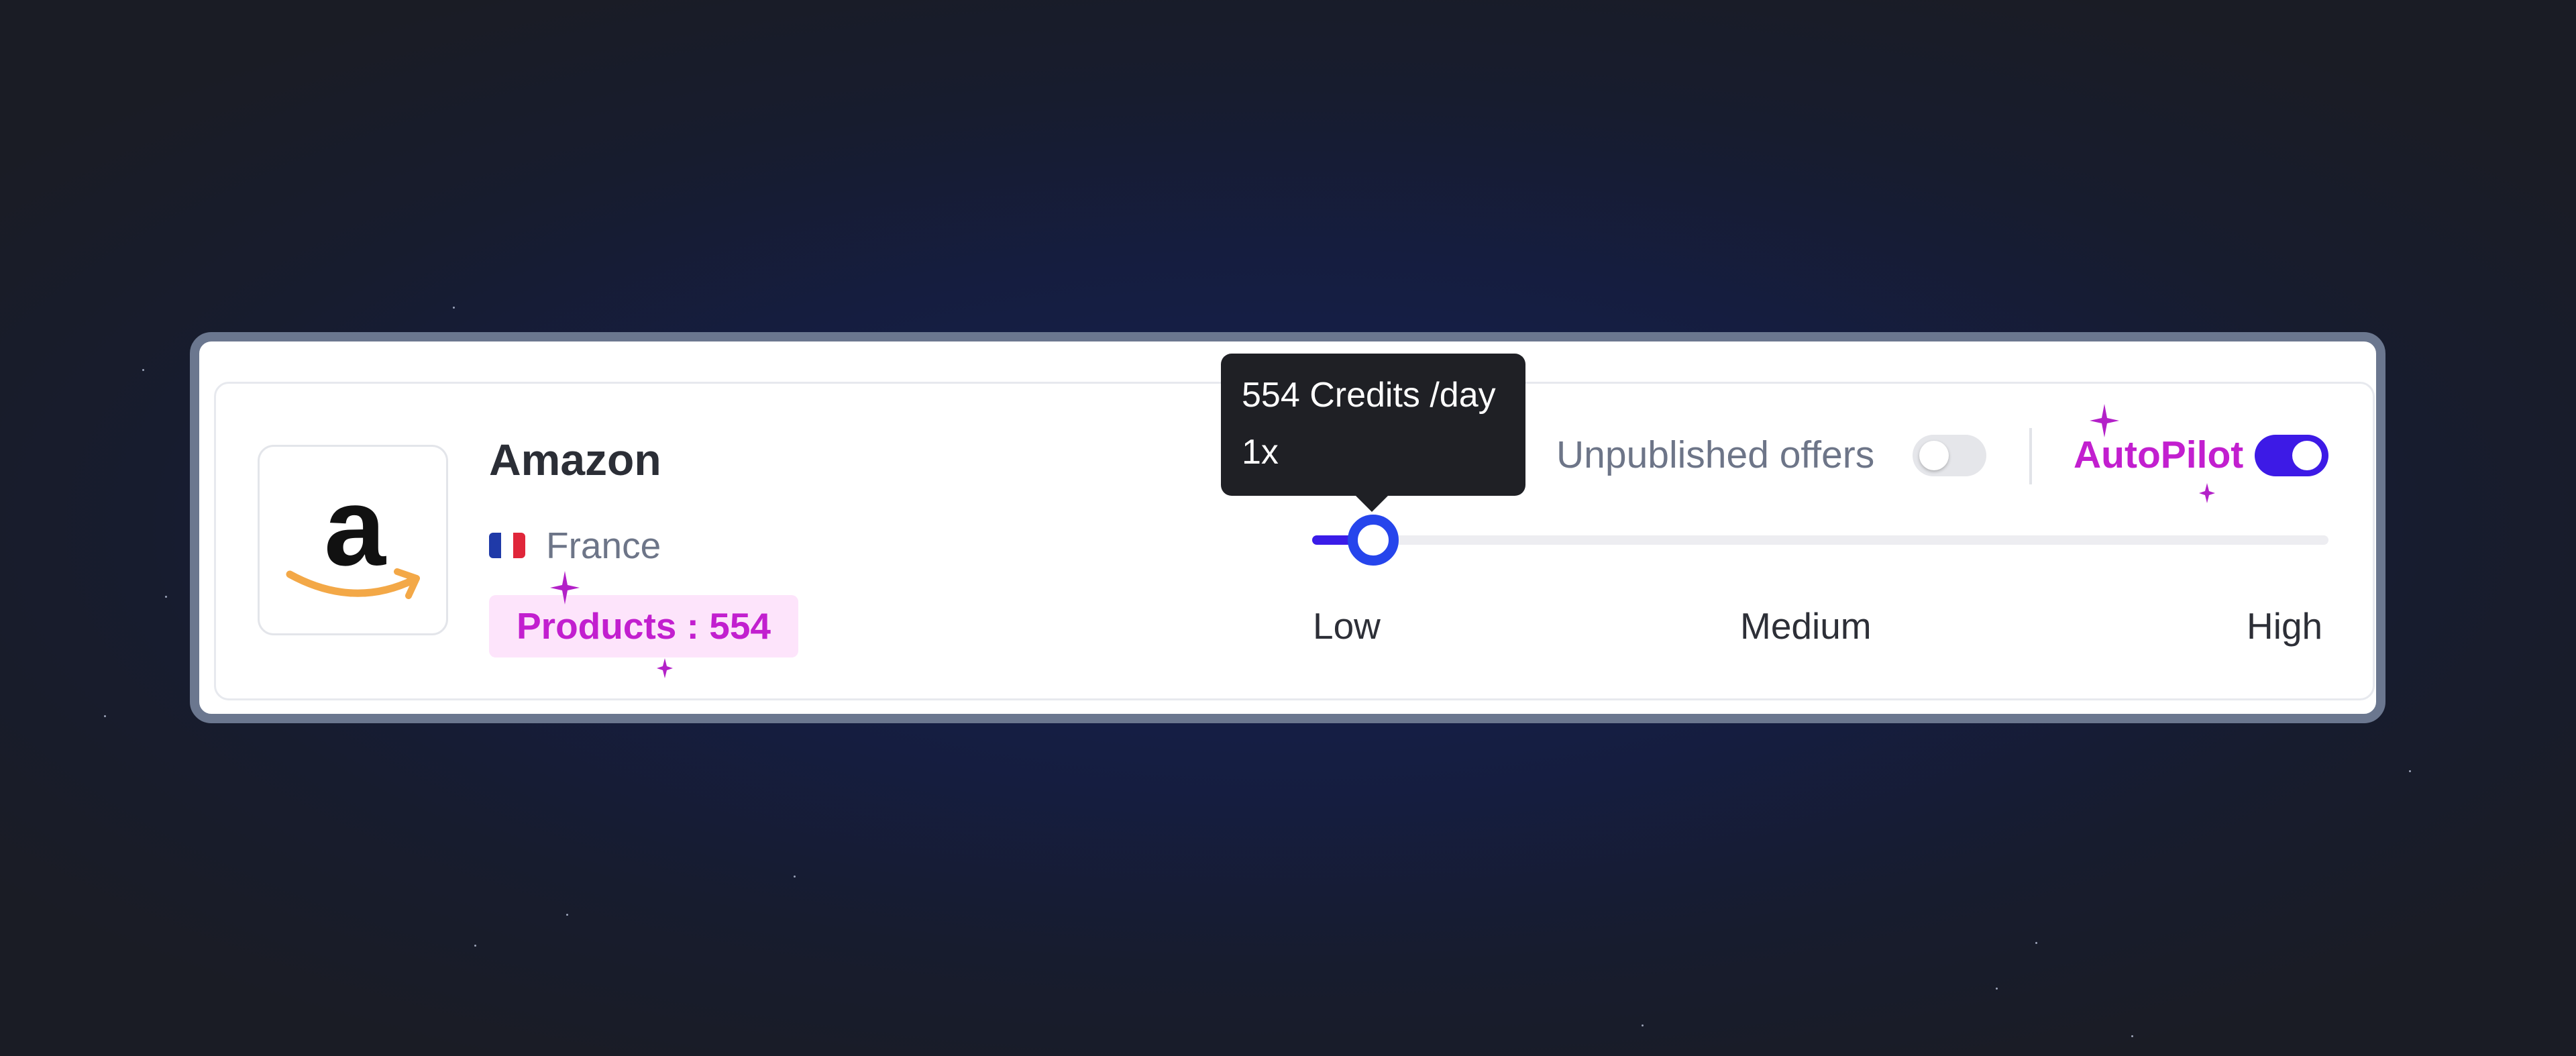 The image size is (2576, 1056). I want to click on store-country: France, so click(603, 545).